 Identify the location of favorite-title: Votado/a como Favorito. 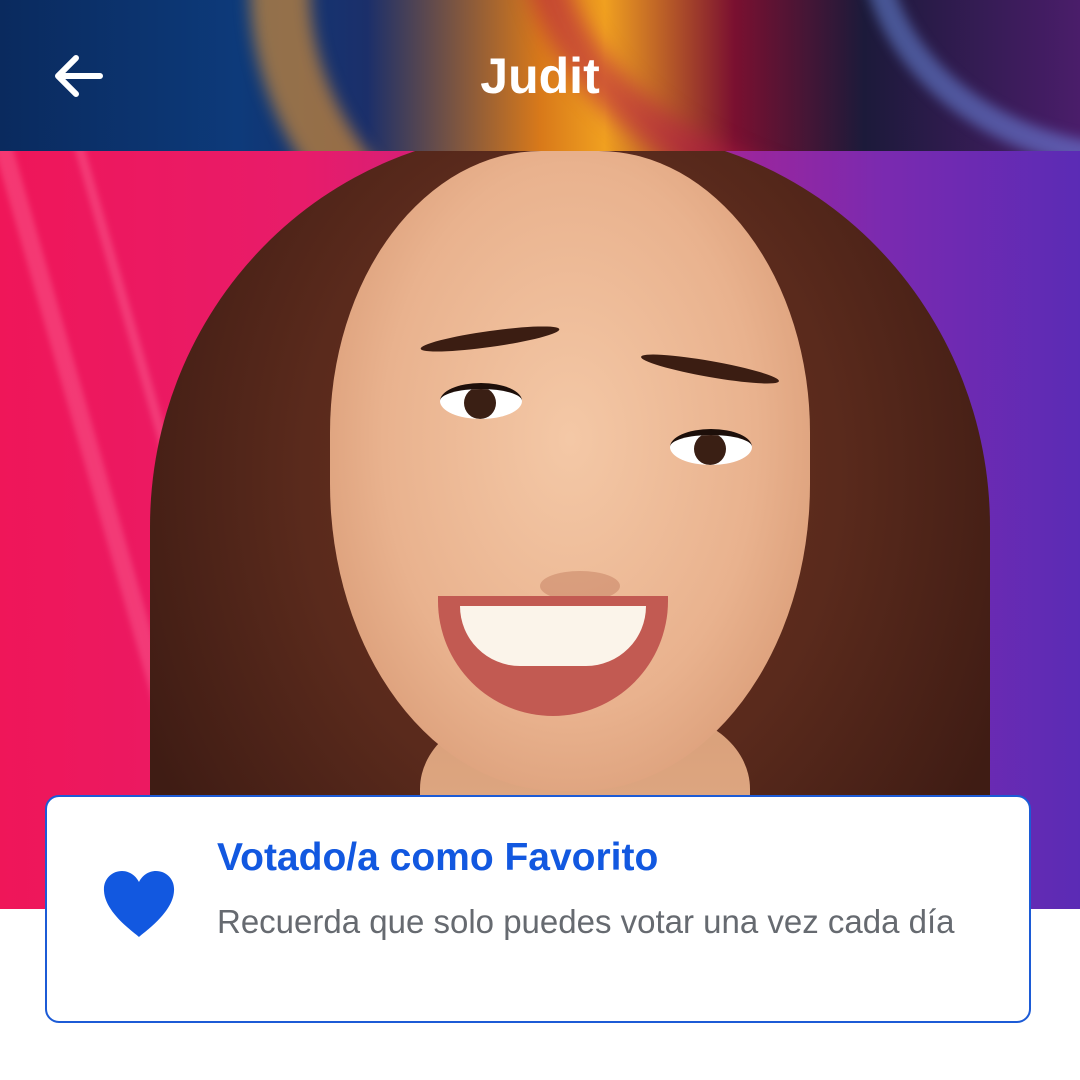
(438, 857).